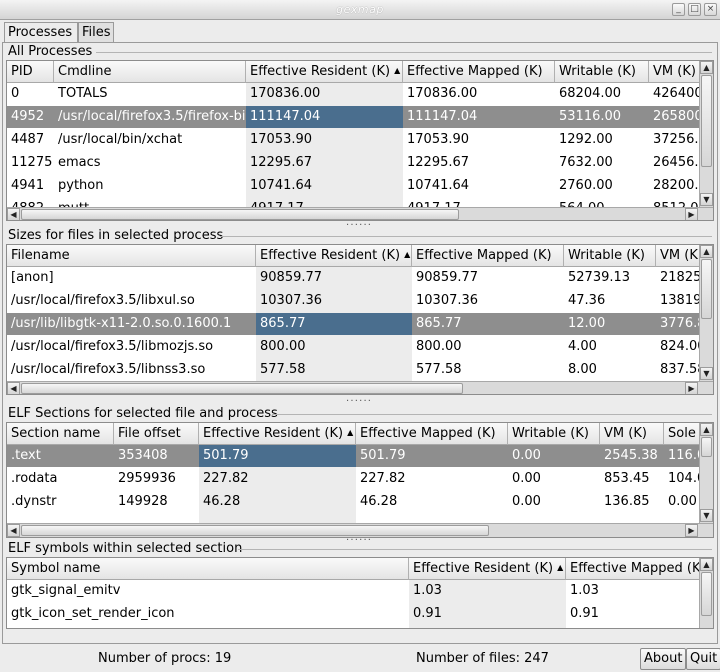 This screenshot has width=720, height=672. What do you see at coordinates (488, 370) in the screenshot?
I see `table-cell: 577.58` at bounding box center [488, 370].